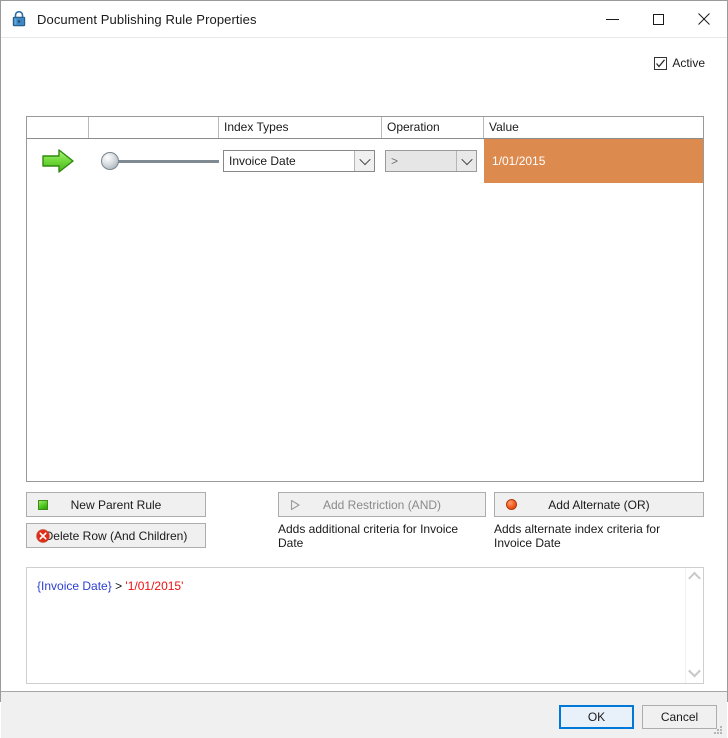  I want to click on row-value-cell: 1/01/2015, so click(593, 161).